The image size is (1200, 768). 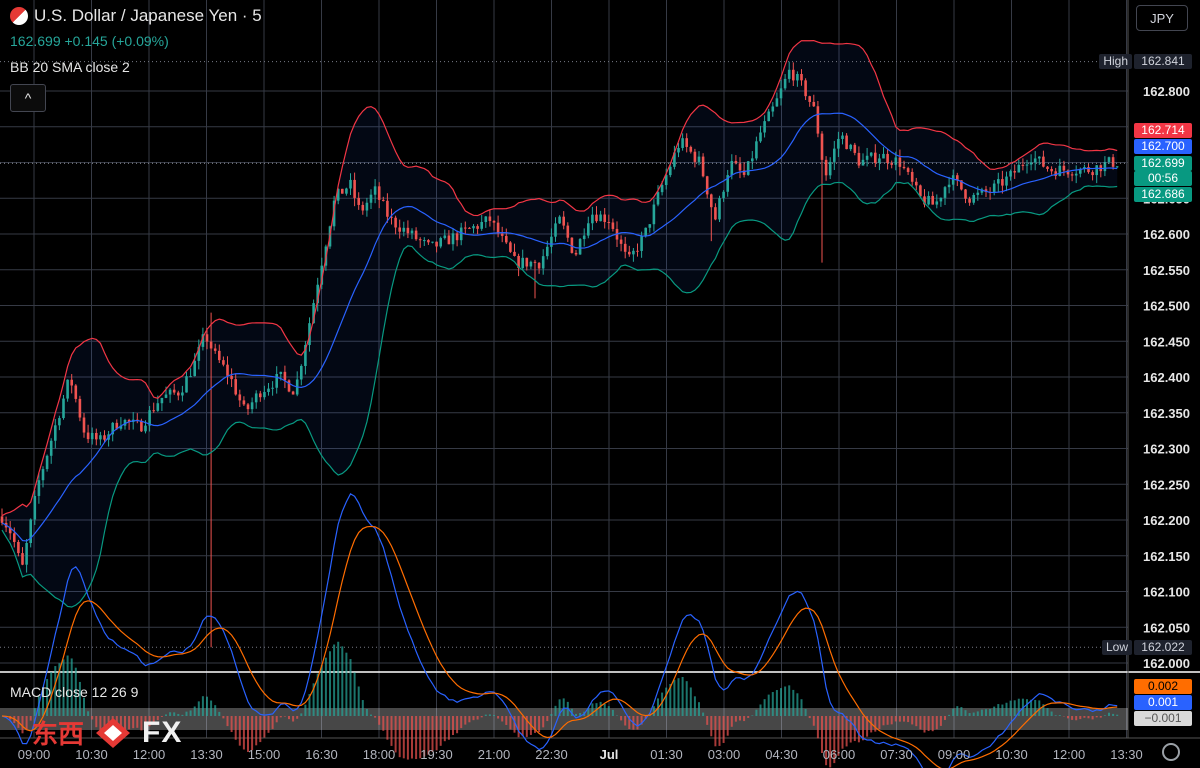 I want to click on time-tick-label: 19:30, so click(x=436, y=754).